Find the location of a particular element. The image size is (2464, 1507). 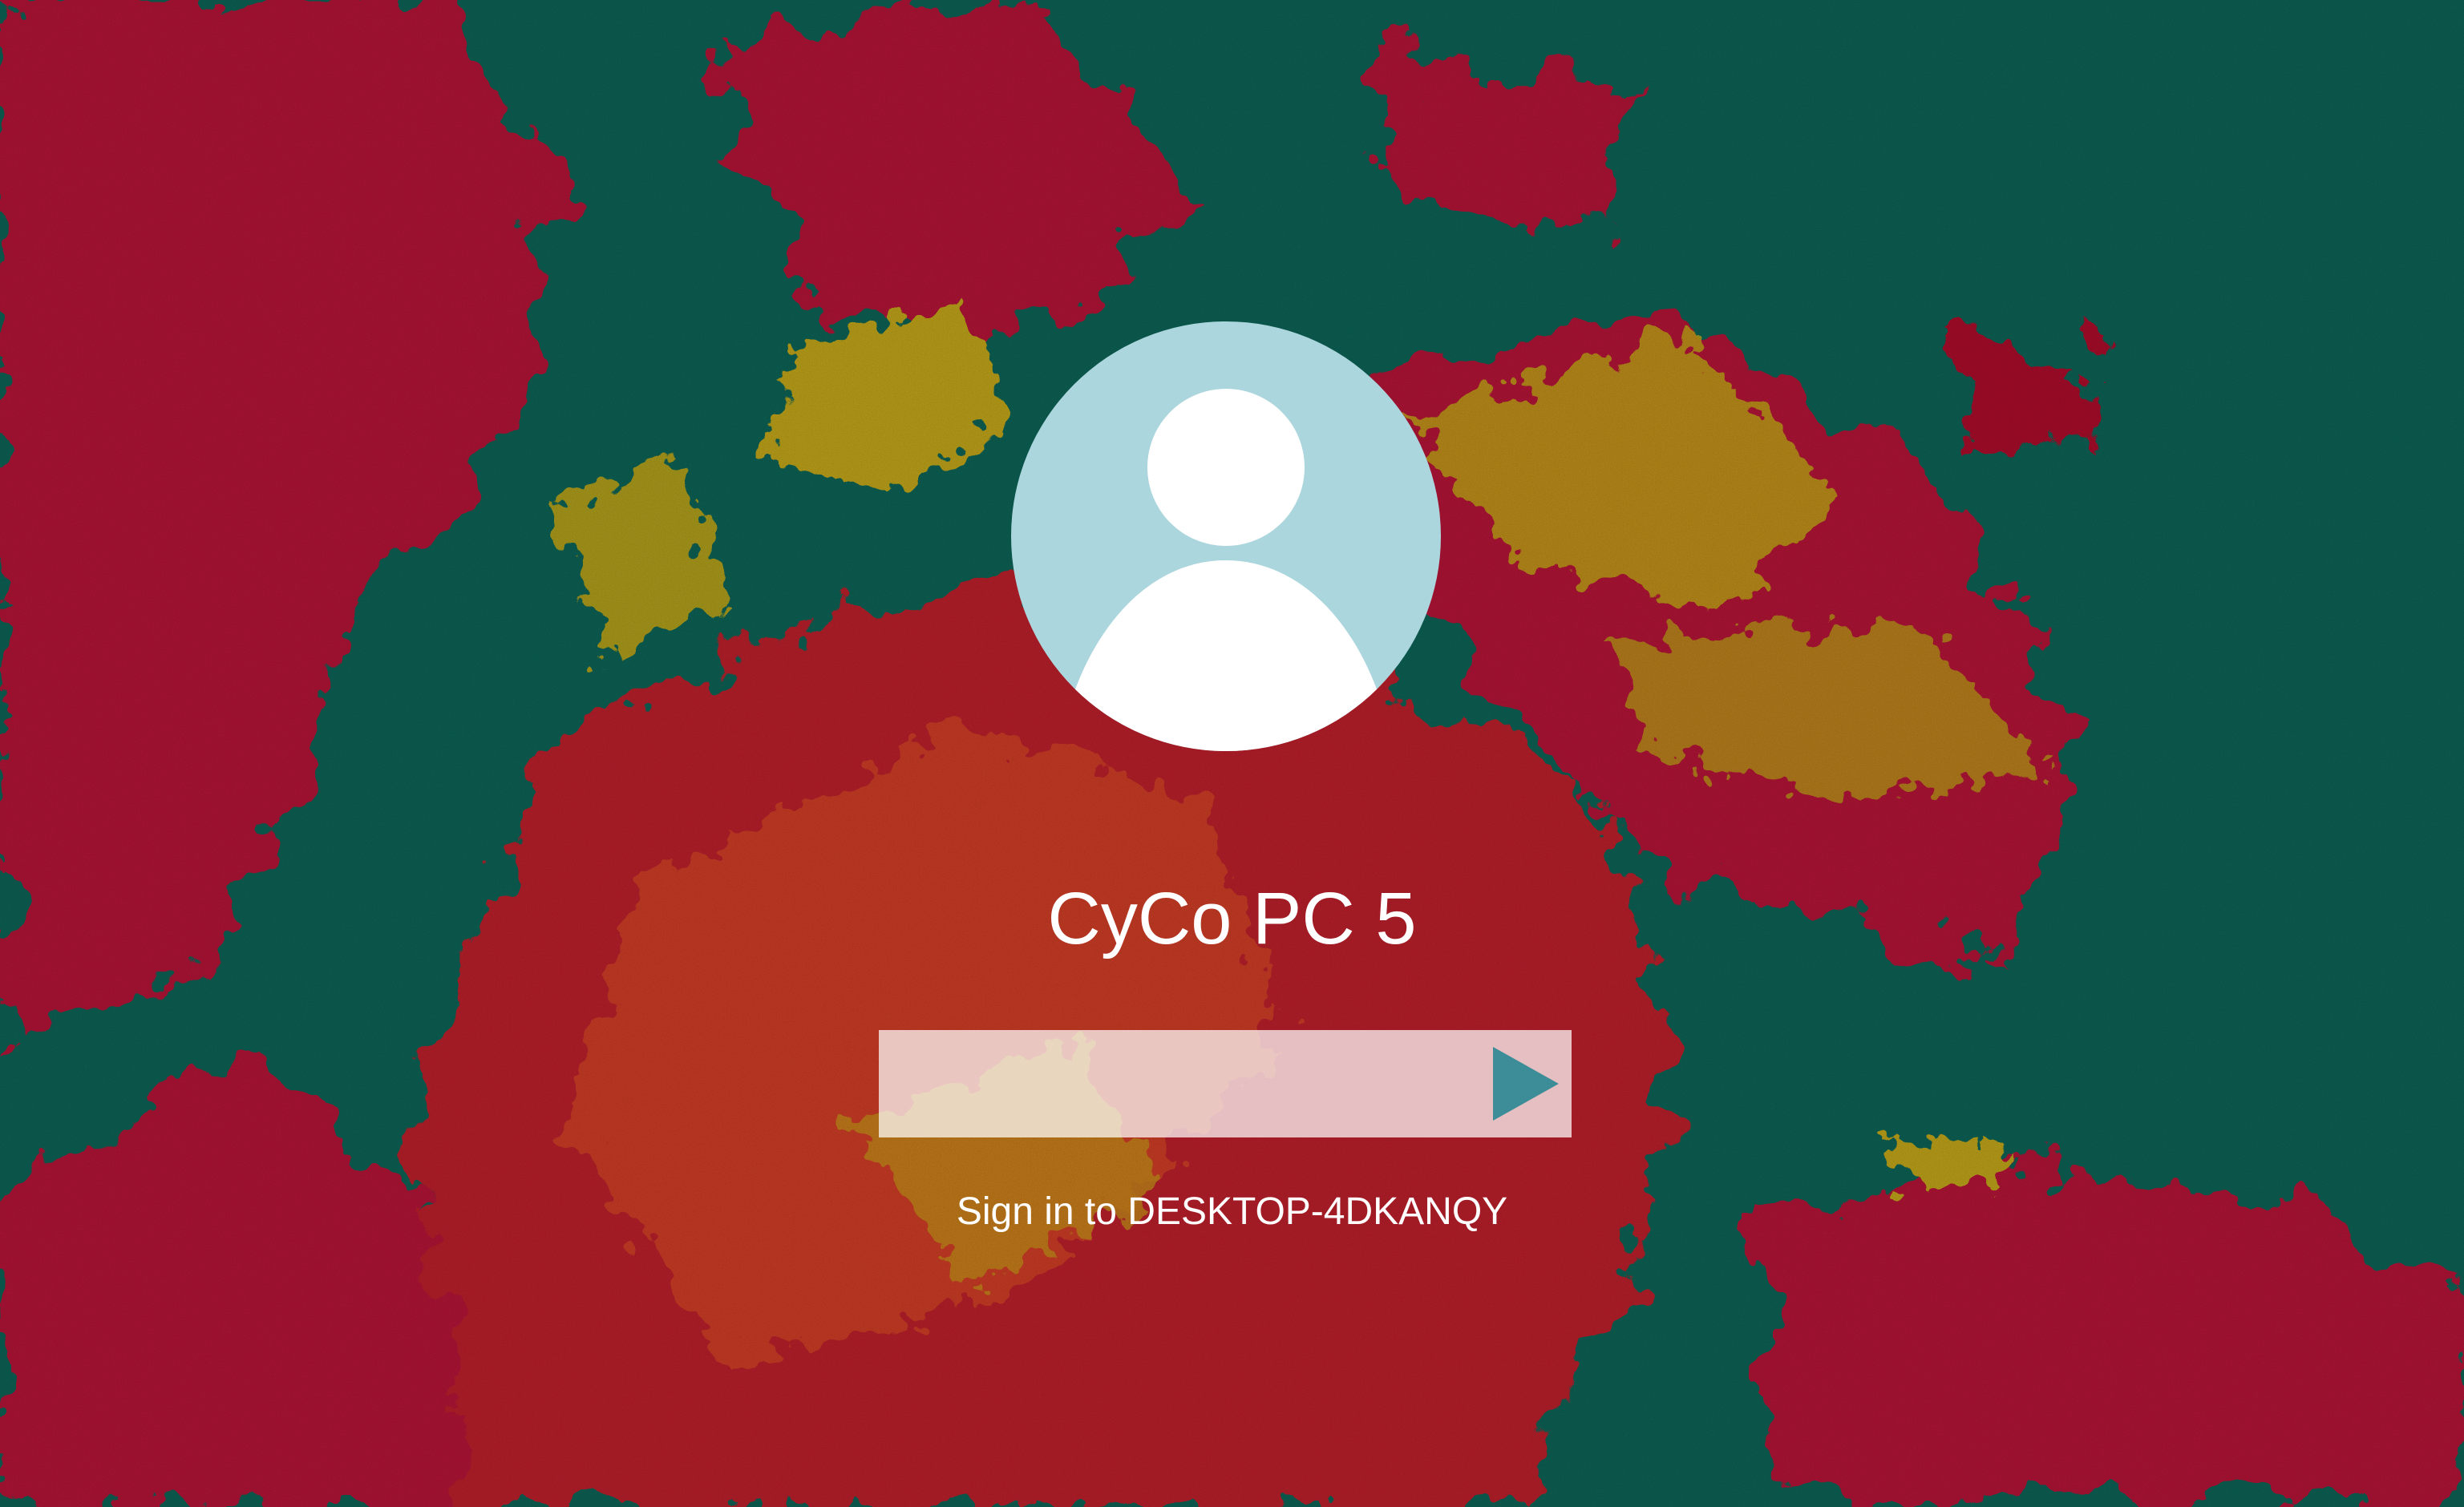

user-avatar is located at coordinates (1226, 536).